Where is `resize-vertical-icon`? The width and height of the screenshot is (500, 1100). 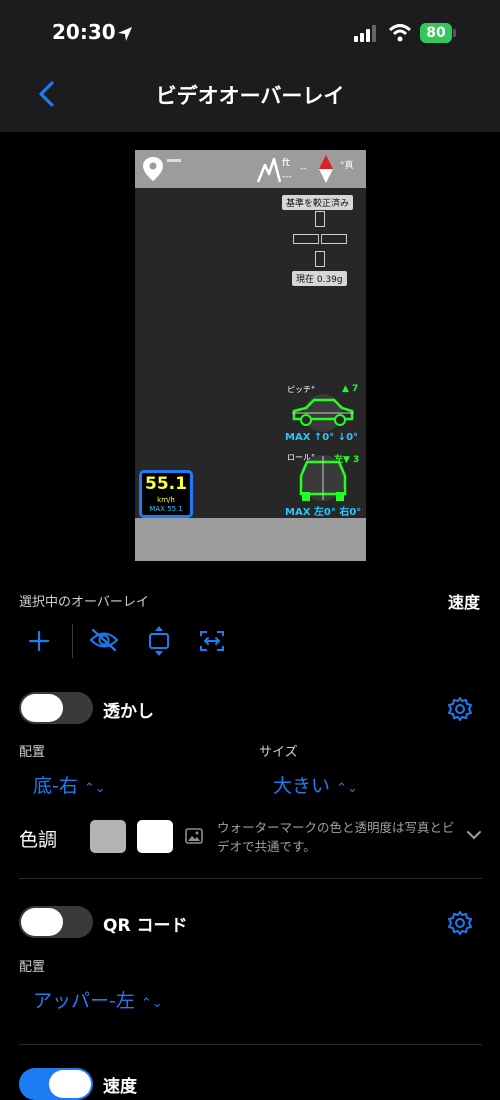 resize-vertical-icon is located at coordinates (159, 641).